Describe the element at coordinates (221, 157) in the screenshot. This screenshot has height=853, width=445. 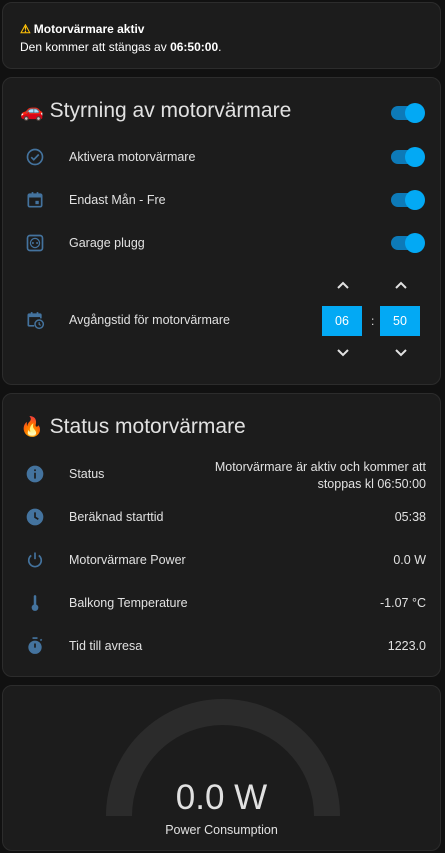
I see `toggle-row-aktivera: Aktivera motorvärmare` at that location.